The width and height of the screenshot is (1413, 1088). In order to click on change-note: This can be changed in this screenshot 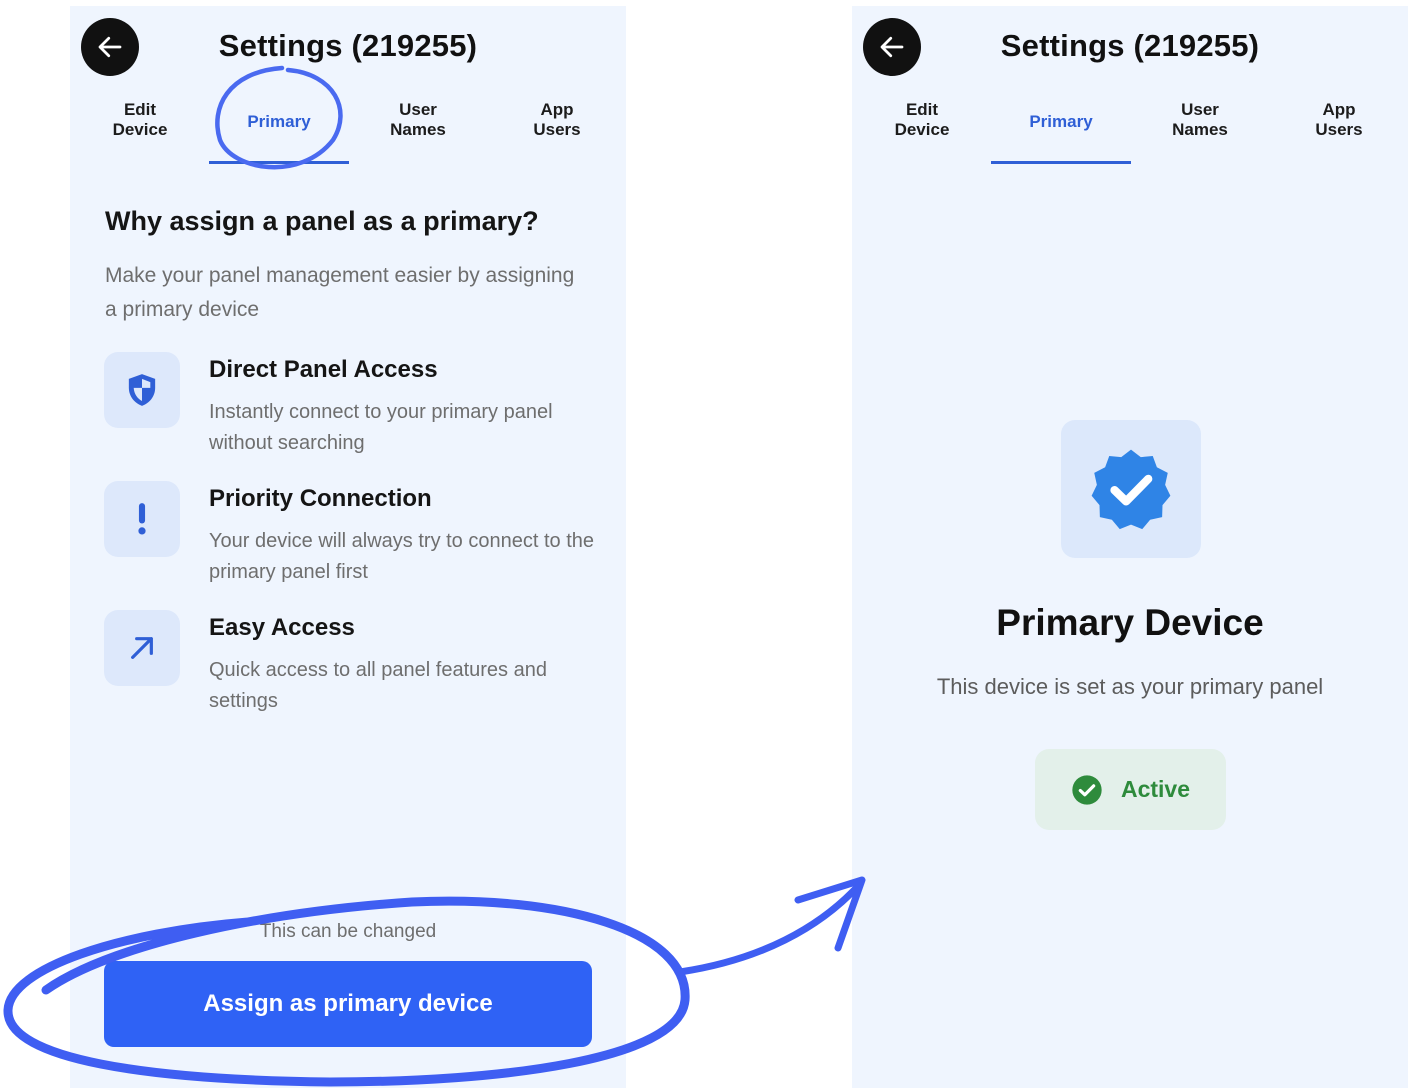, I will do `click(348, 931)`.